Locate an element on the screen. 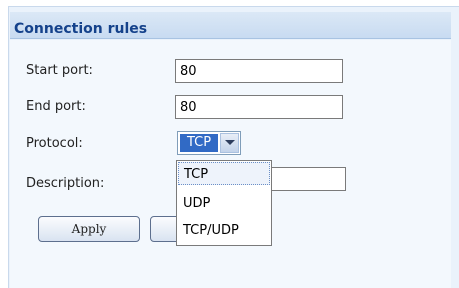  description-input is located at coordinates (304, 179).